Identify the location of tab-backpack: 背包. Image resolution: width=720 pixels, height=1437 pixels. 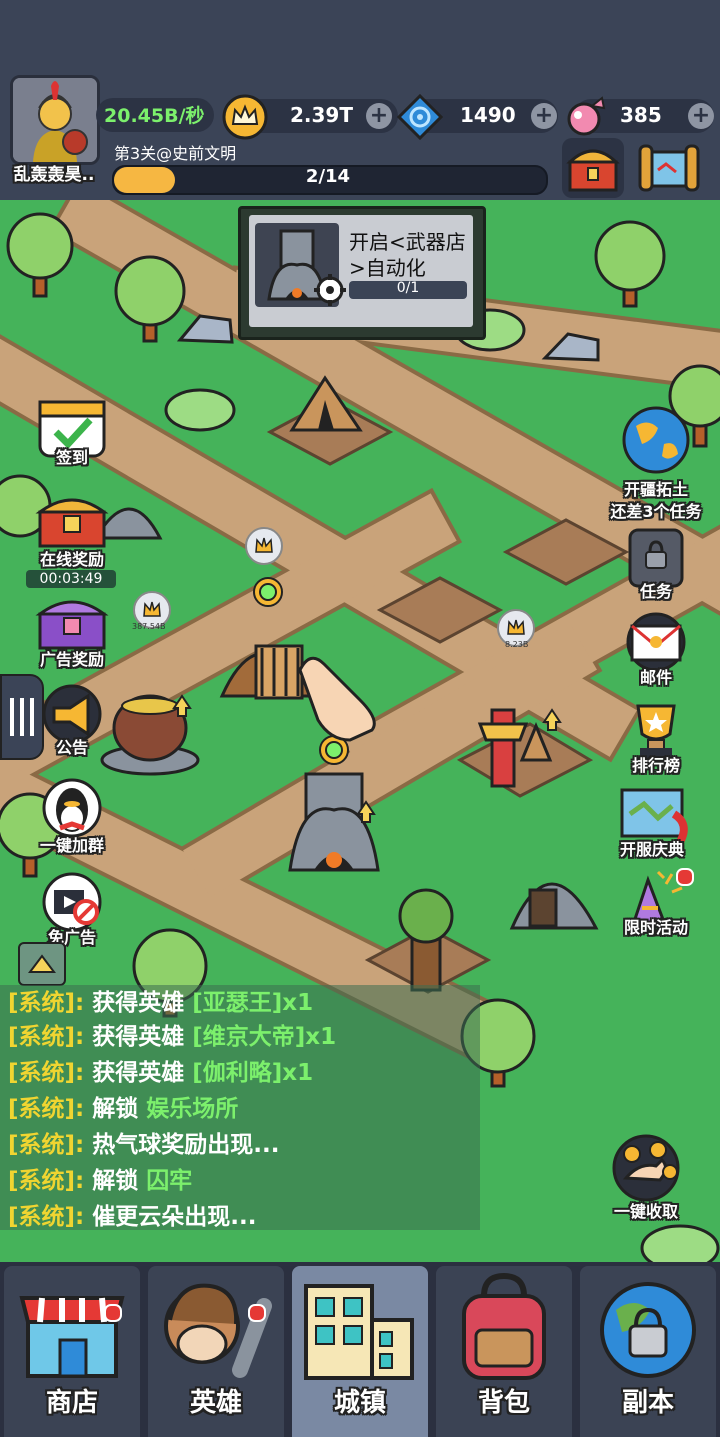
(504, 1351).